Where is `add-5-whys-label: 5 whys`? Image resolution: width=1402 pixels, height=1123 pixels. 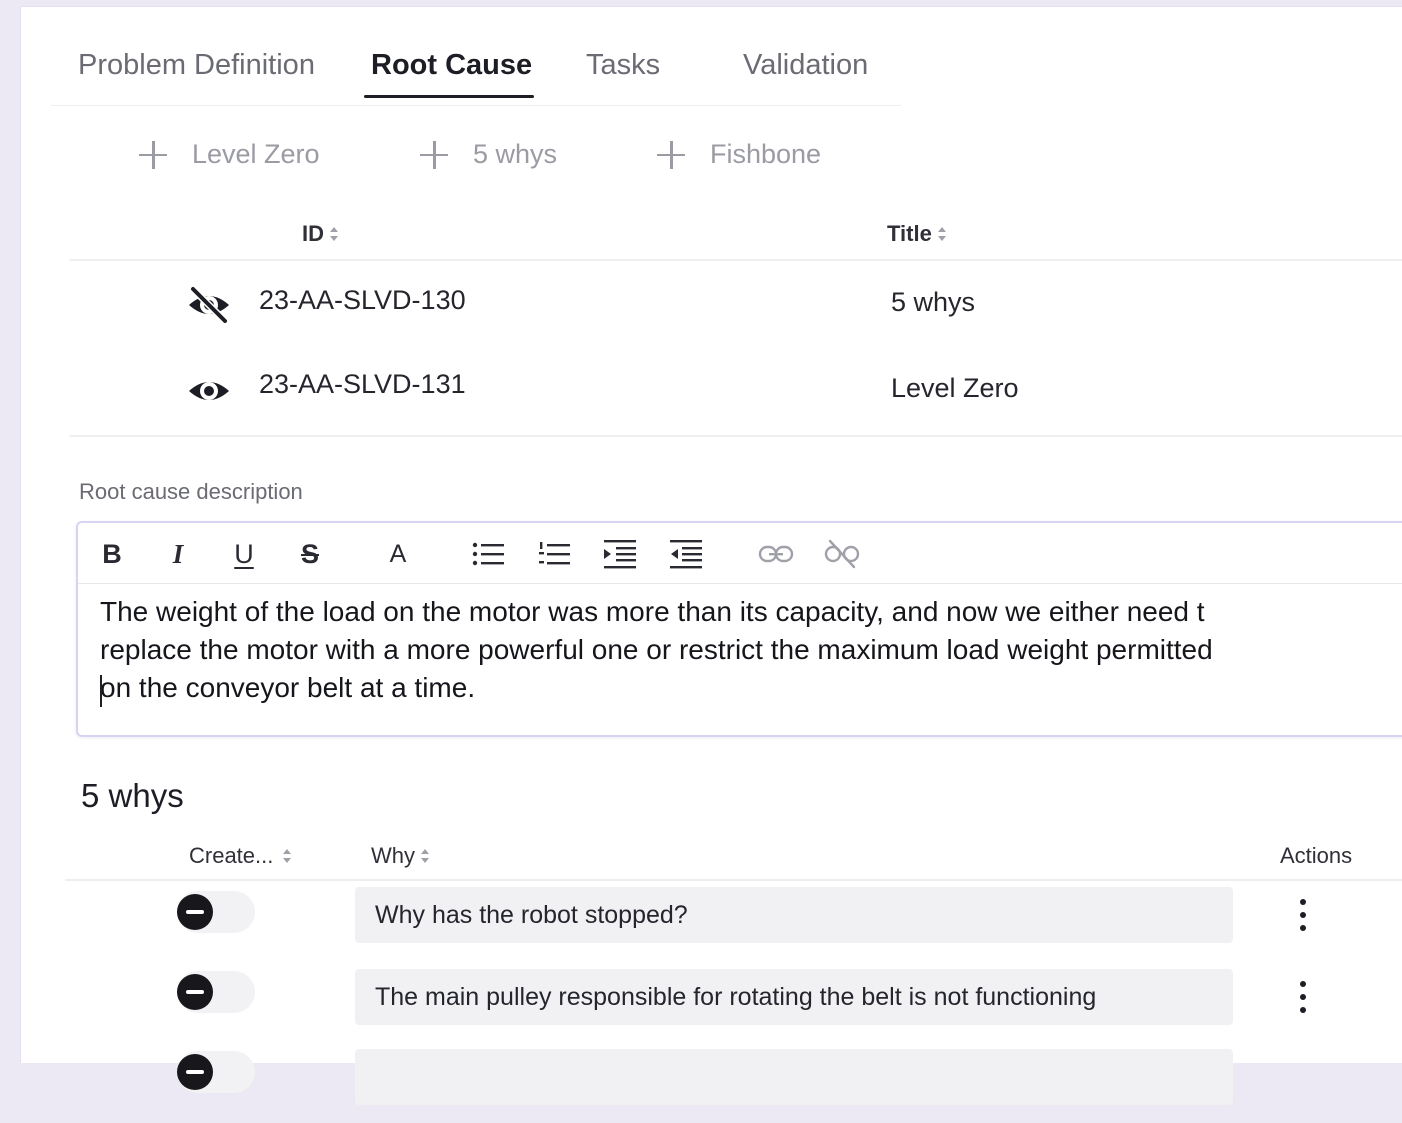 add-5-whys-label: 5 whys is located at coordinates (515, 154).